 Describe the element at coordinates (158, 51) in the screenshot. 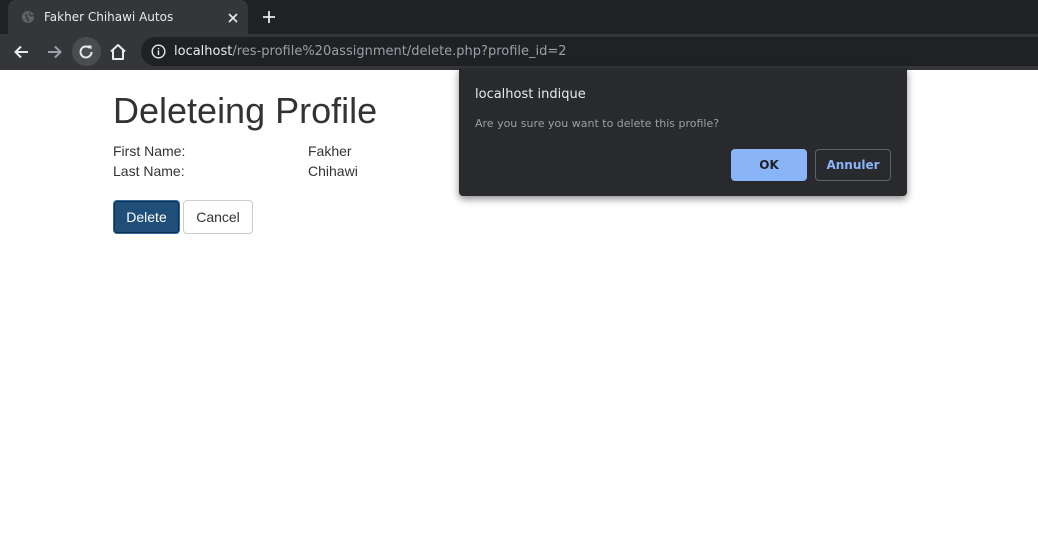

I see `info-icon` at that location.